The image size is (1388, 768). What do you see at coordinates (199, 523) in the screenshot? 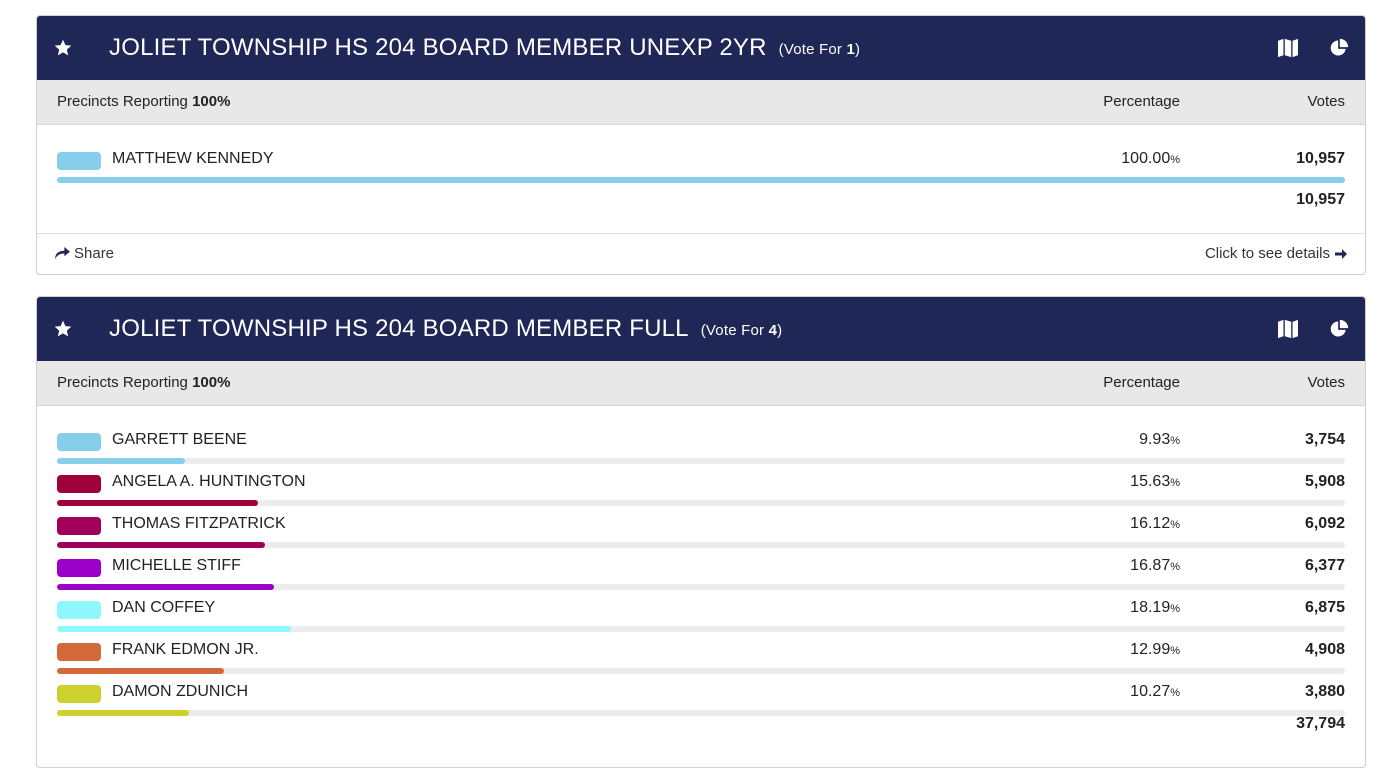
I see `candidate-name: THOMAS FITZPATRICK` at bounding box center [199, 523].